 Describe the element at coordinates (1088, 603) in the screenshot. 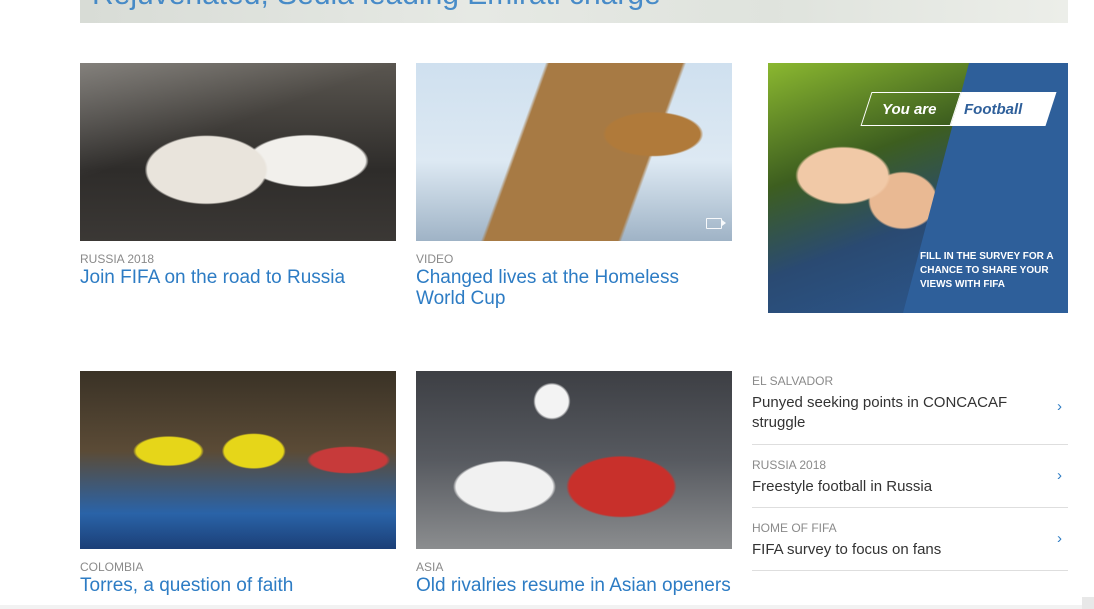

I see `scrollbar-corner` at that location.